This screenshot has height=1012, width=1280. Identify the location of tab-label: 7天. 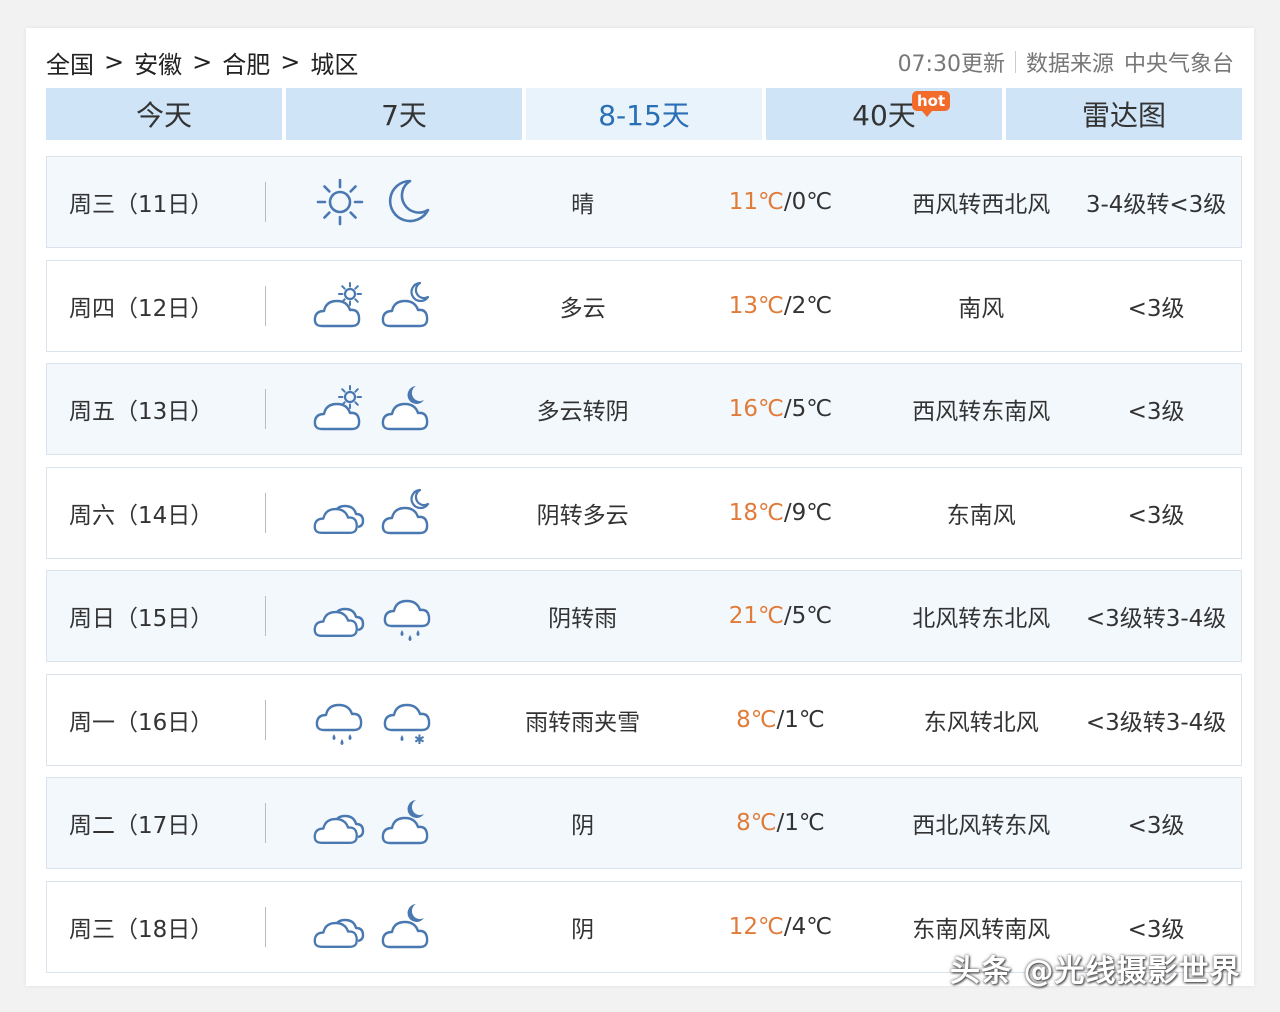
(404, 115).